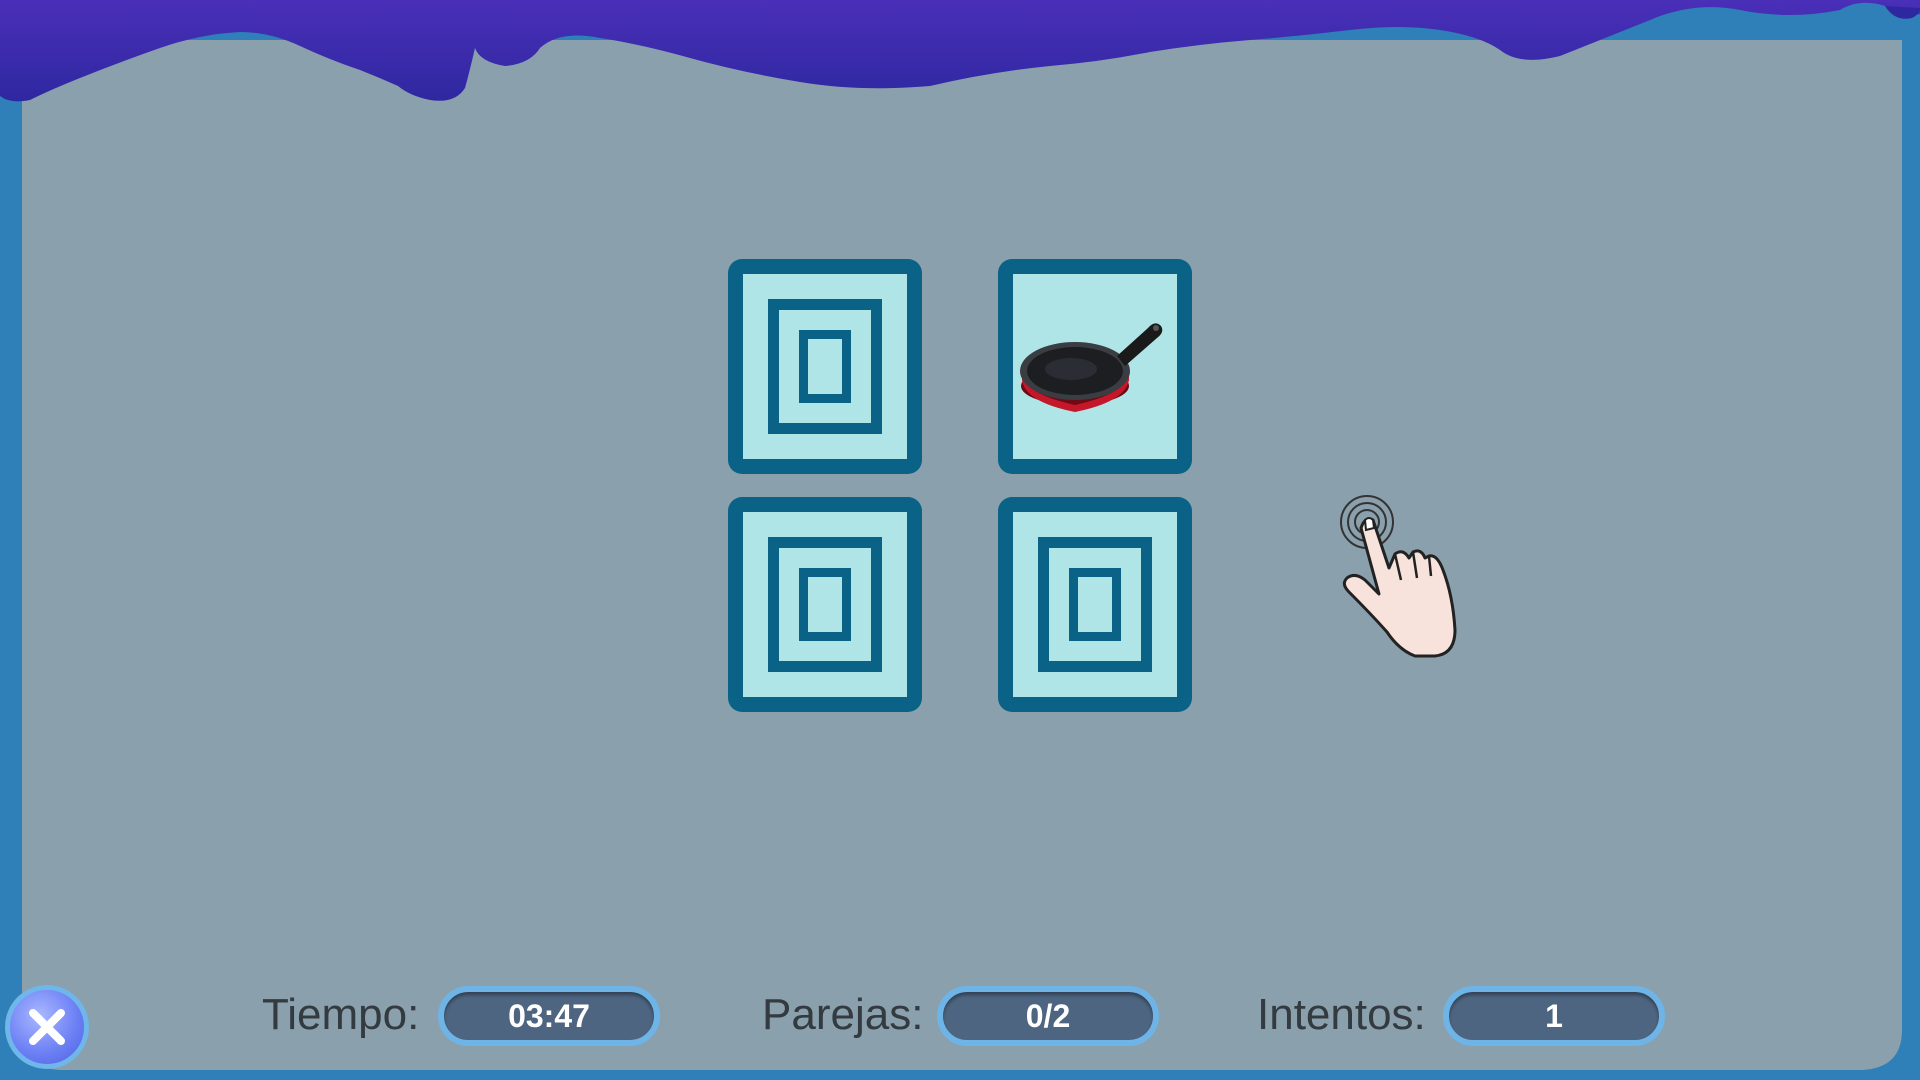 This screenshot has height=1080, width=1920. I want to click on attempts-label: Intentos:, so click(1341, 1014).